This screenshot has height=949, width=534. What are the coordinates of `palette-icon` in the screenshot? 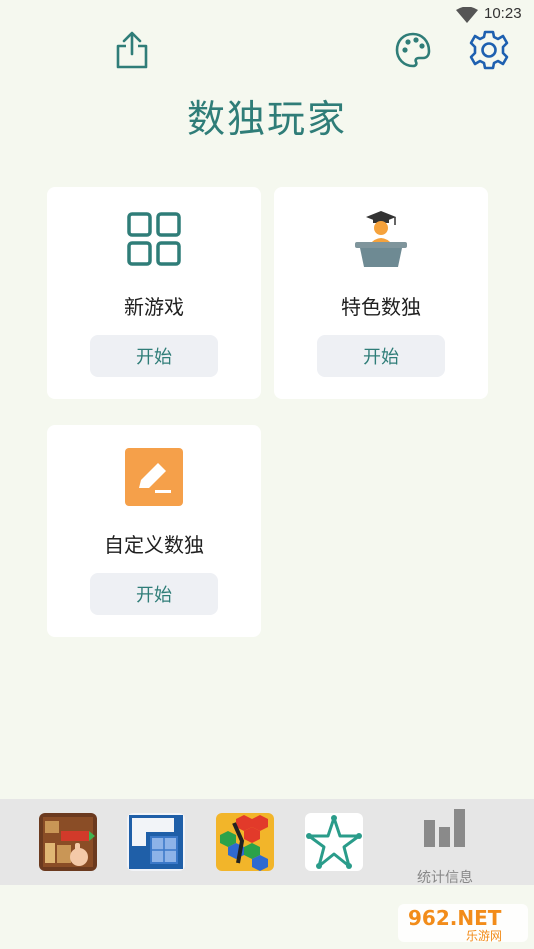 It's located at (413, 50).